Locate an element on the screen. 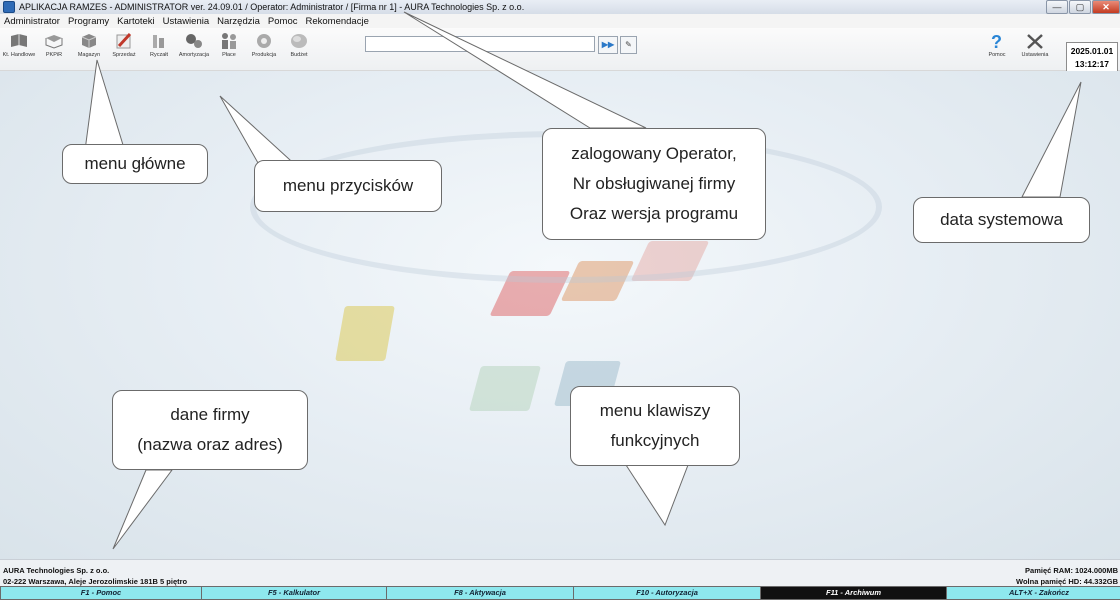  toolbar-button-kt-handlowe: Kt. Handlowe is located at coordinates (19, 50).